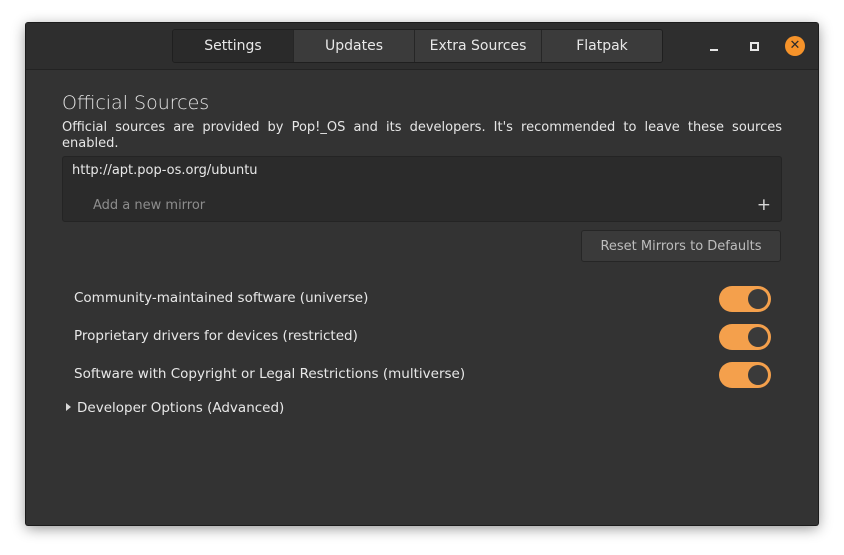  I want to click on close-icon: ✕, so click(795, 45).